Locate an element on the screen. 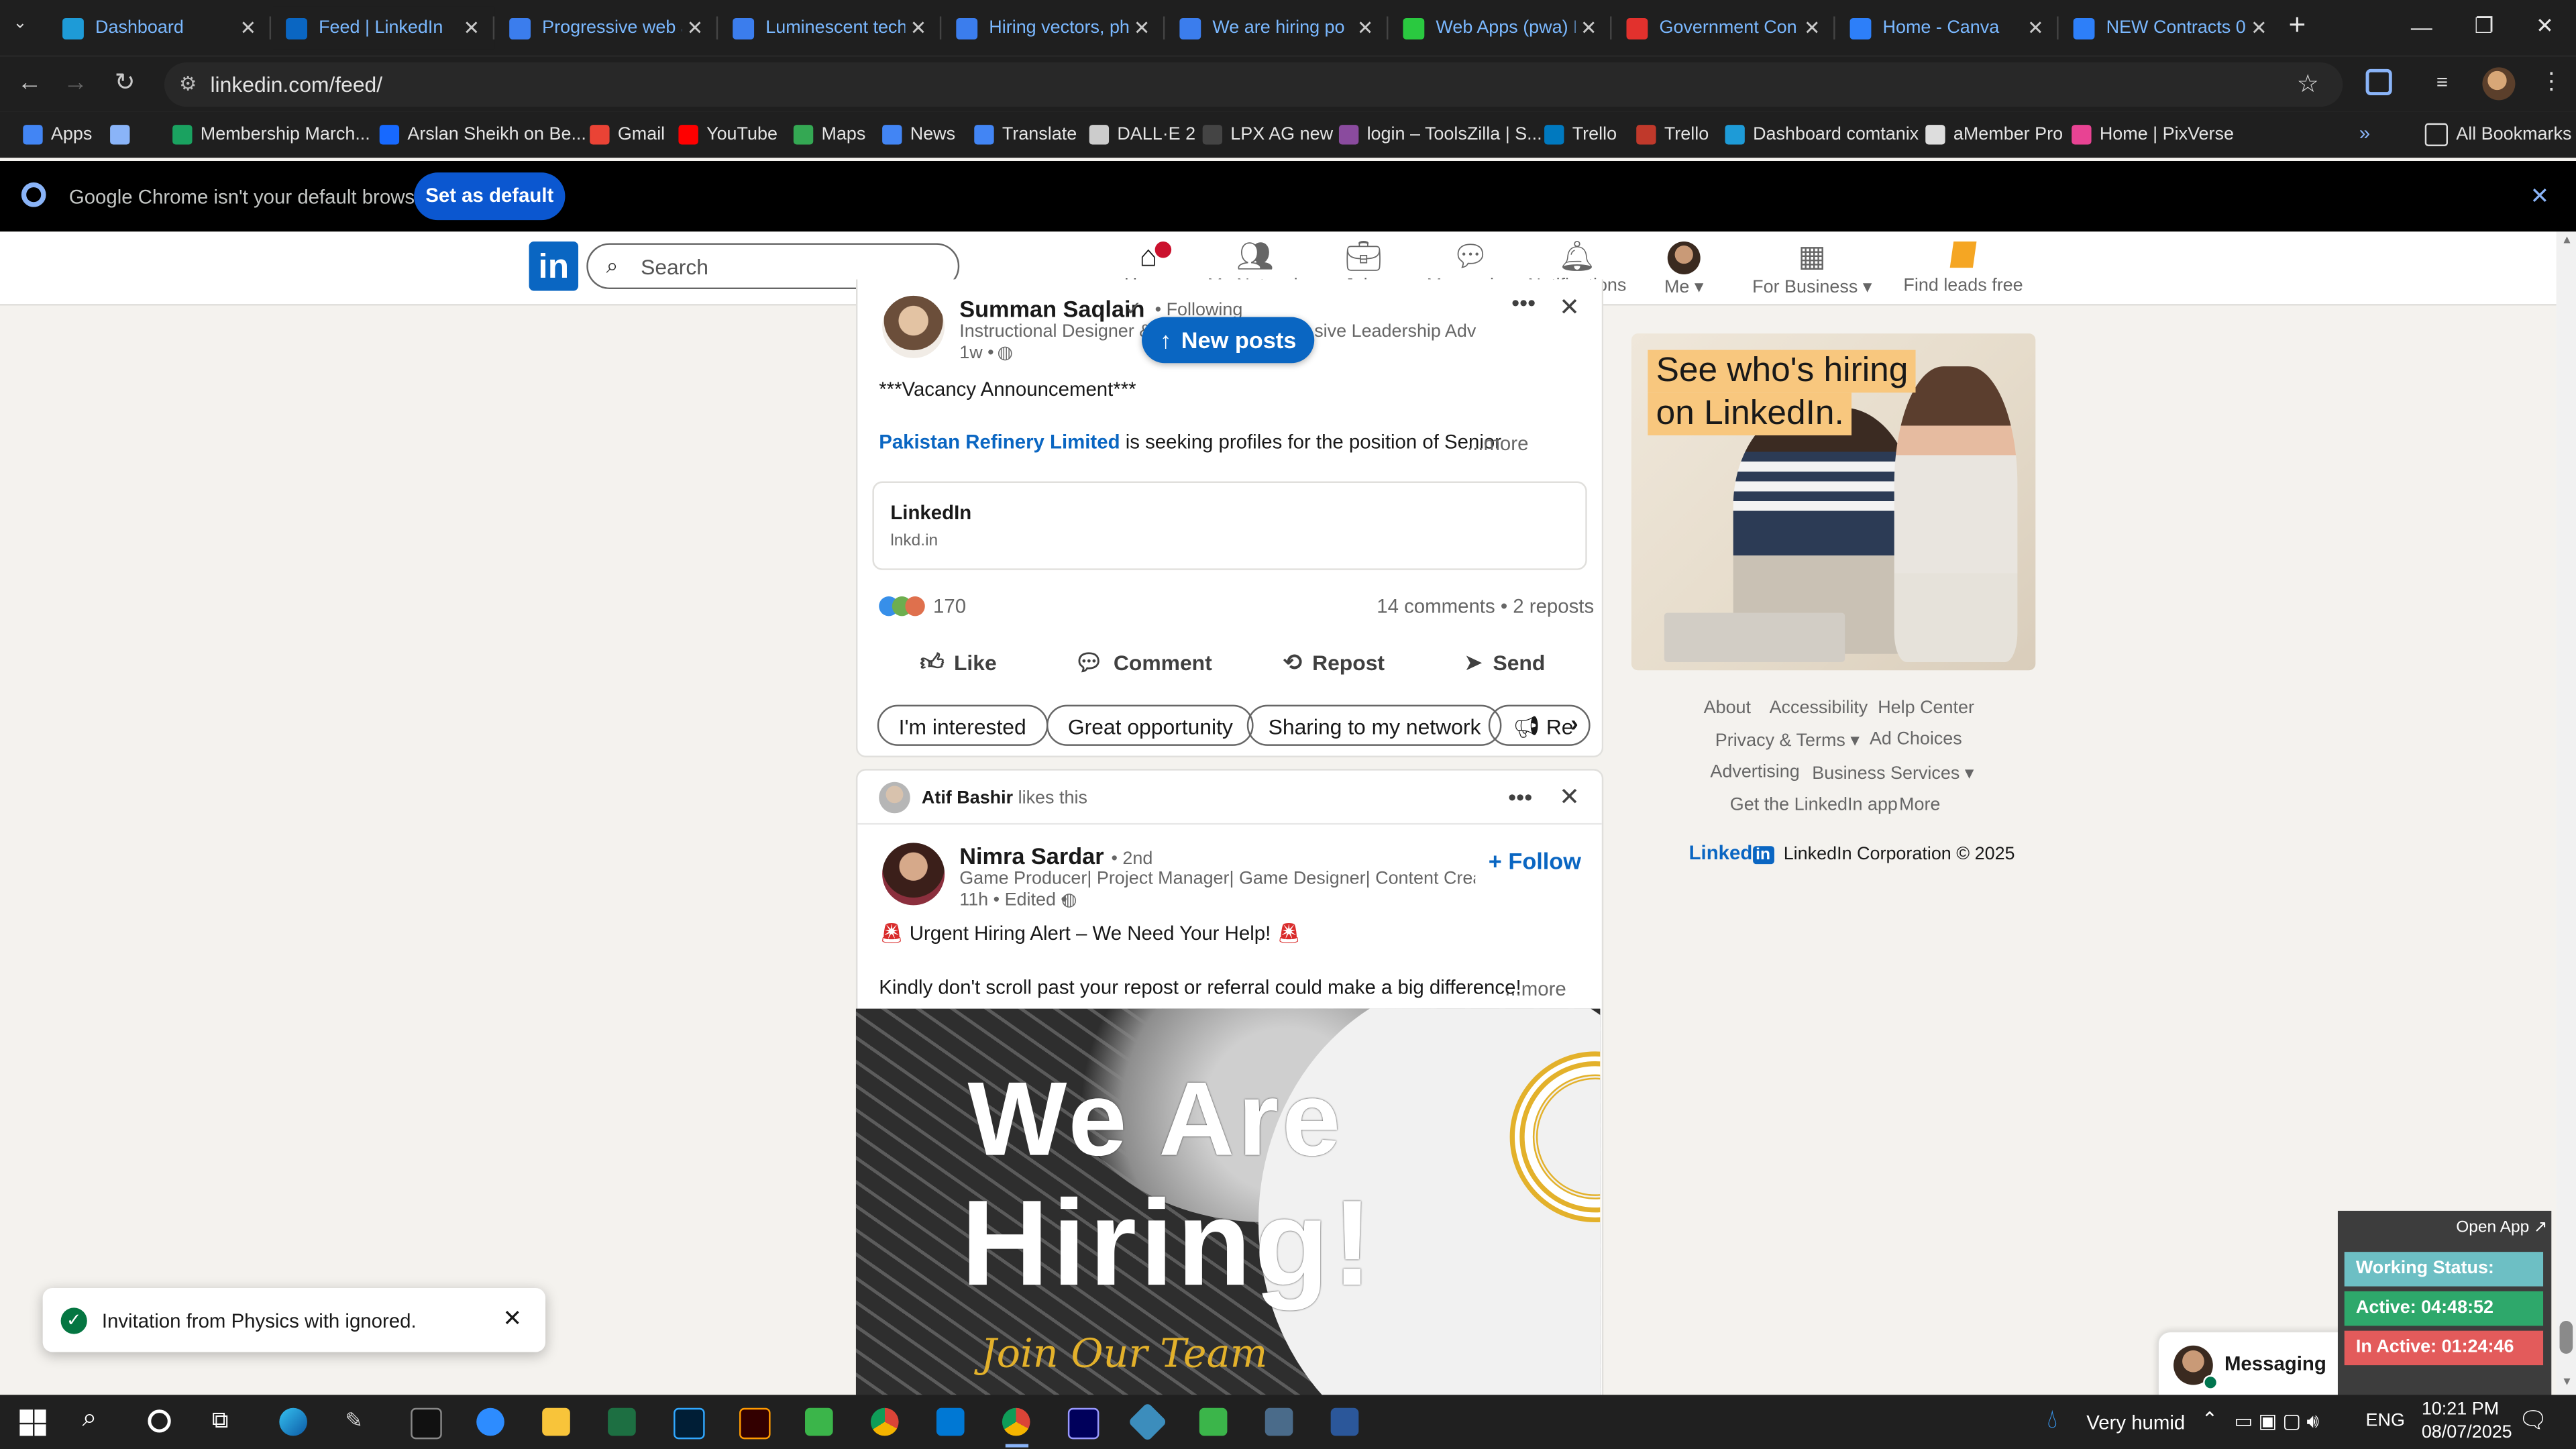  notification-center-icon: 🗨︎ is located at coordinates (2533, 1420).